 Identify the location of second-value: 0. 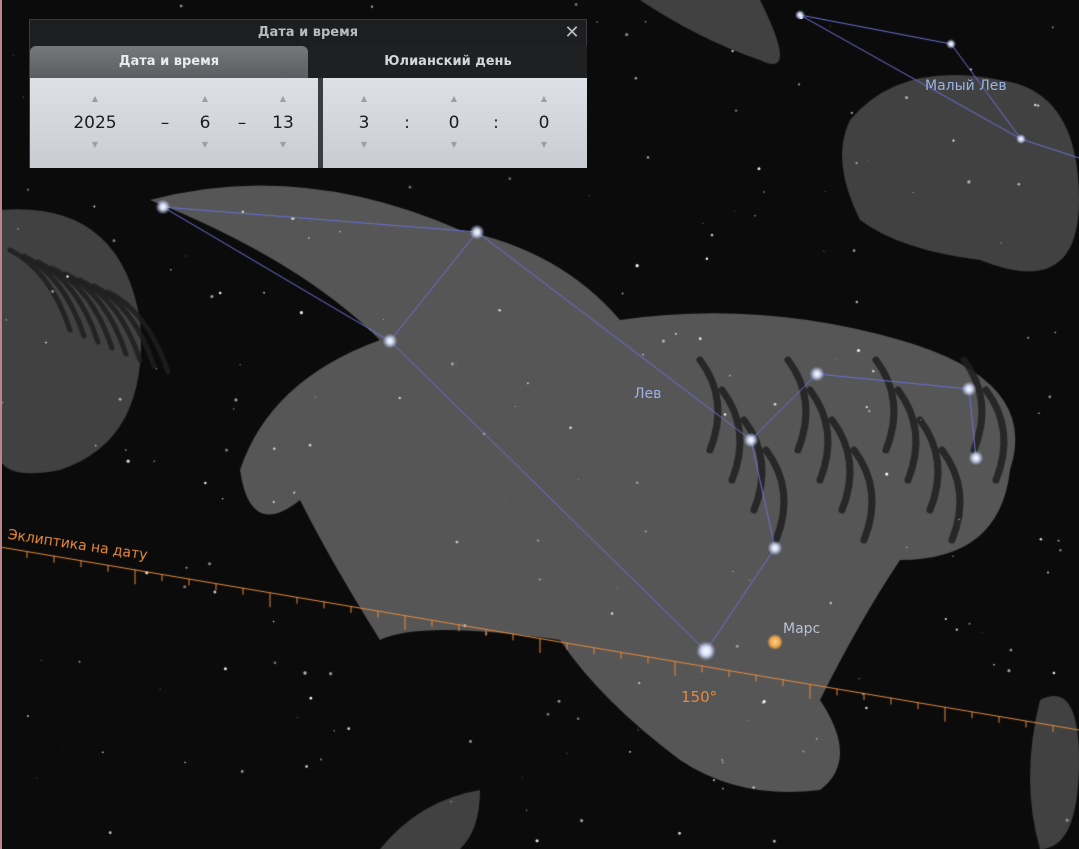
(544, 123).